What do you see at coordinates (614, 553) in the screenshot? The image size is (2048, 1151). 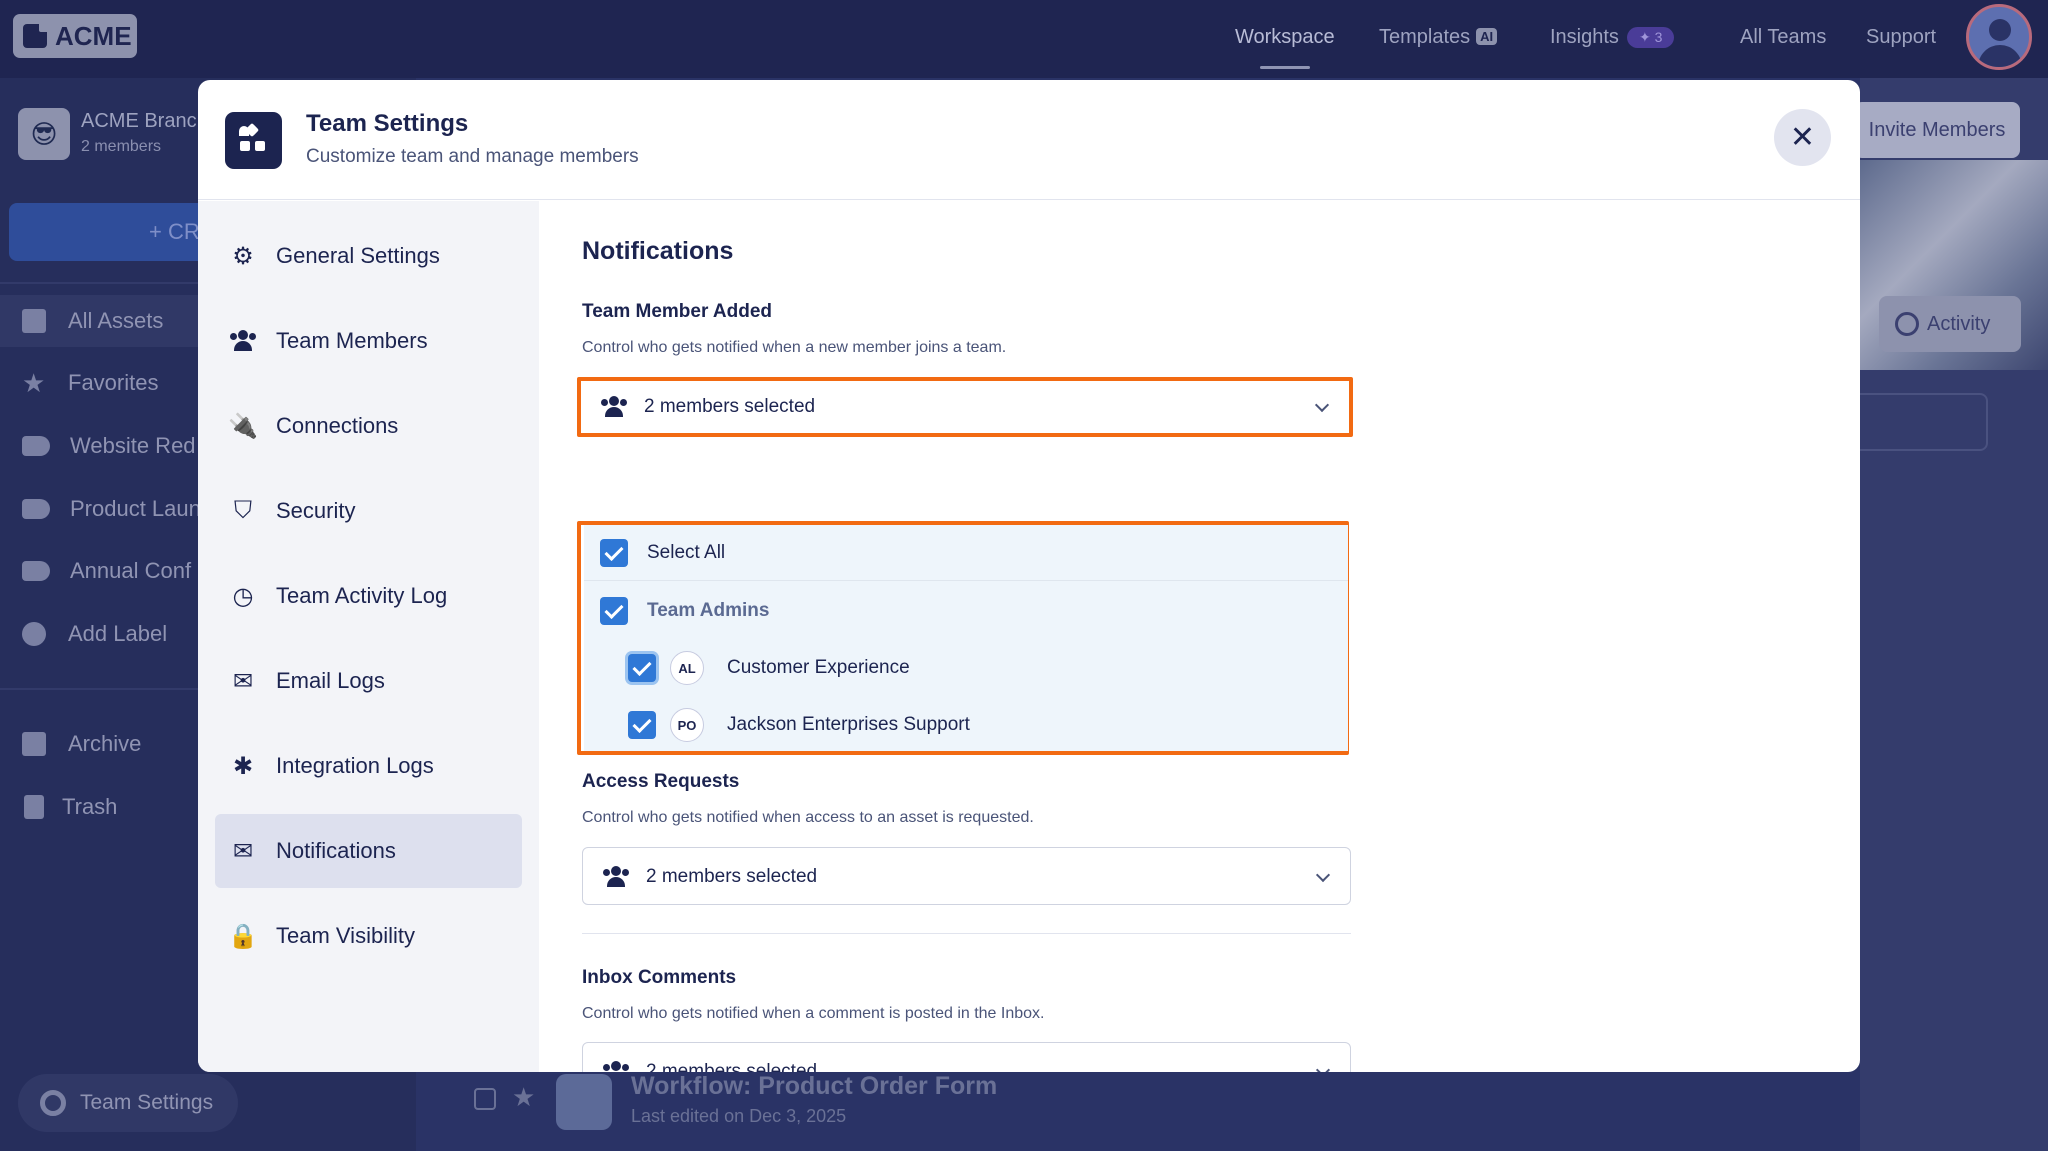 I see `select-all-checkbox` at bounding box center [614, 553].